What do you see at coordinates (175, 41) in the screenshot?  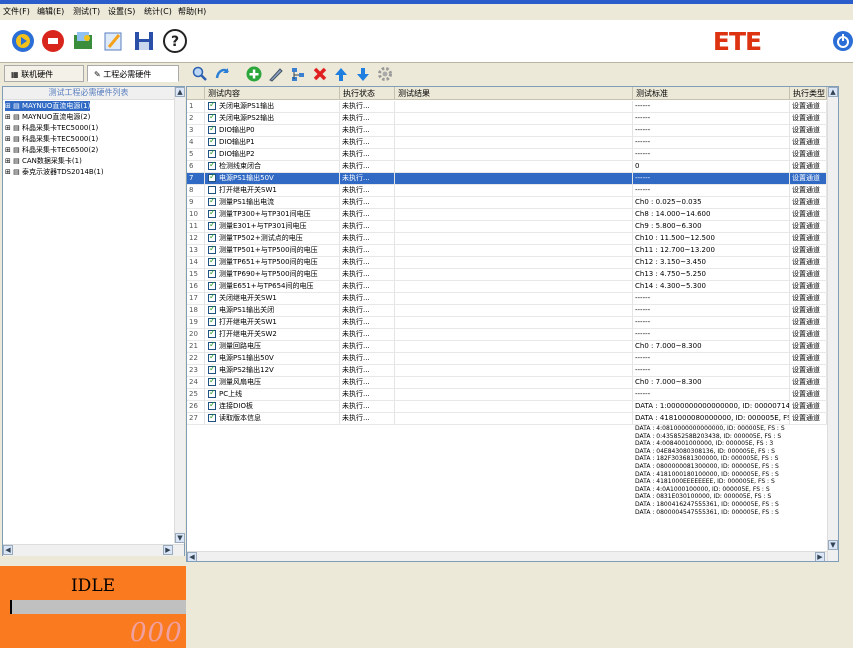 I see `help-icon: ?` at bounding box center [175, 41].